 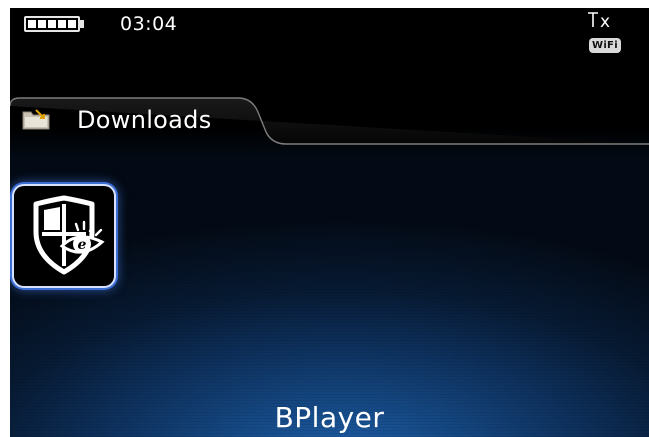 What do you see at coordinates (599, 22) in the screenshot?
I see `signal-icon: x` at bounding box center [599, 22].